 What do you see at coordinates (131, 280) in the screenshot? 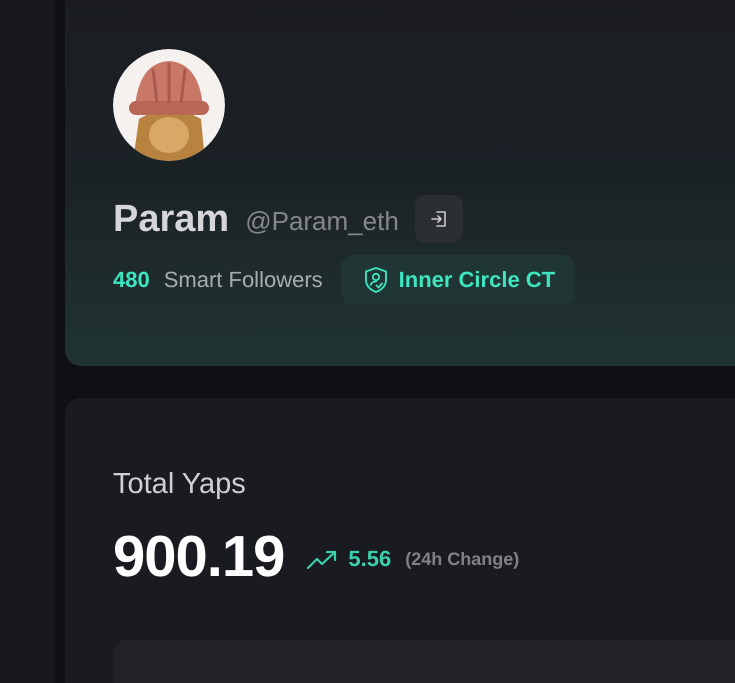
I see `smart-followers-count: 480` at bounding box center [131, 280].